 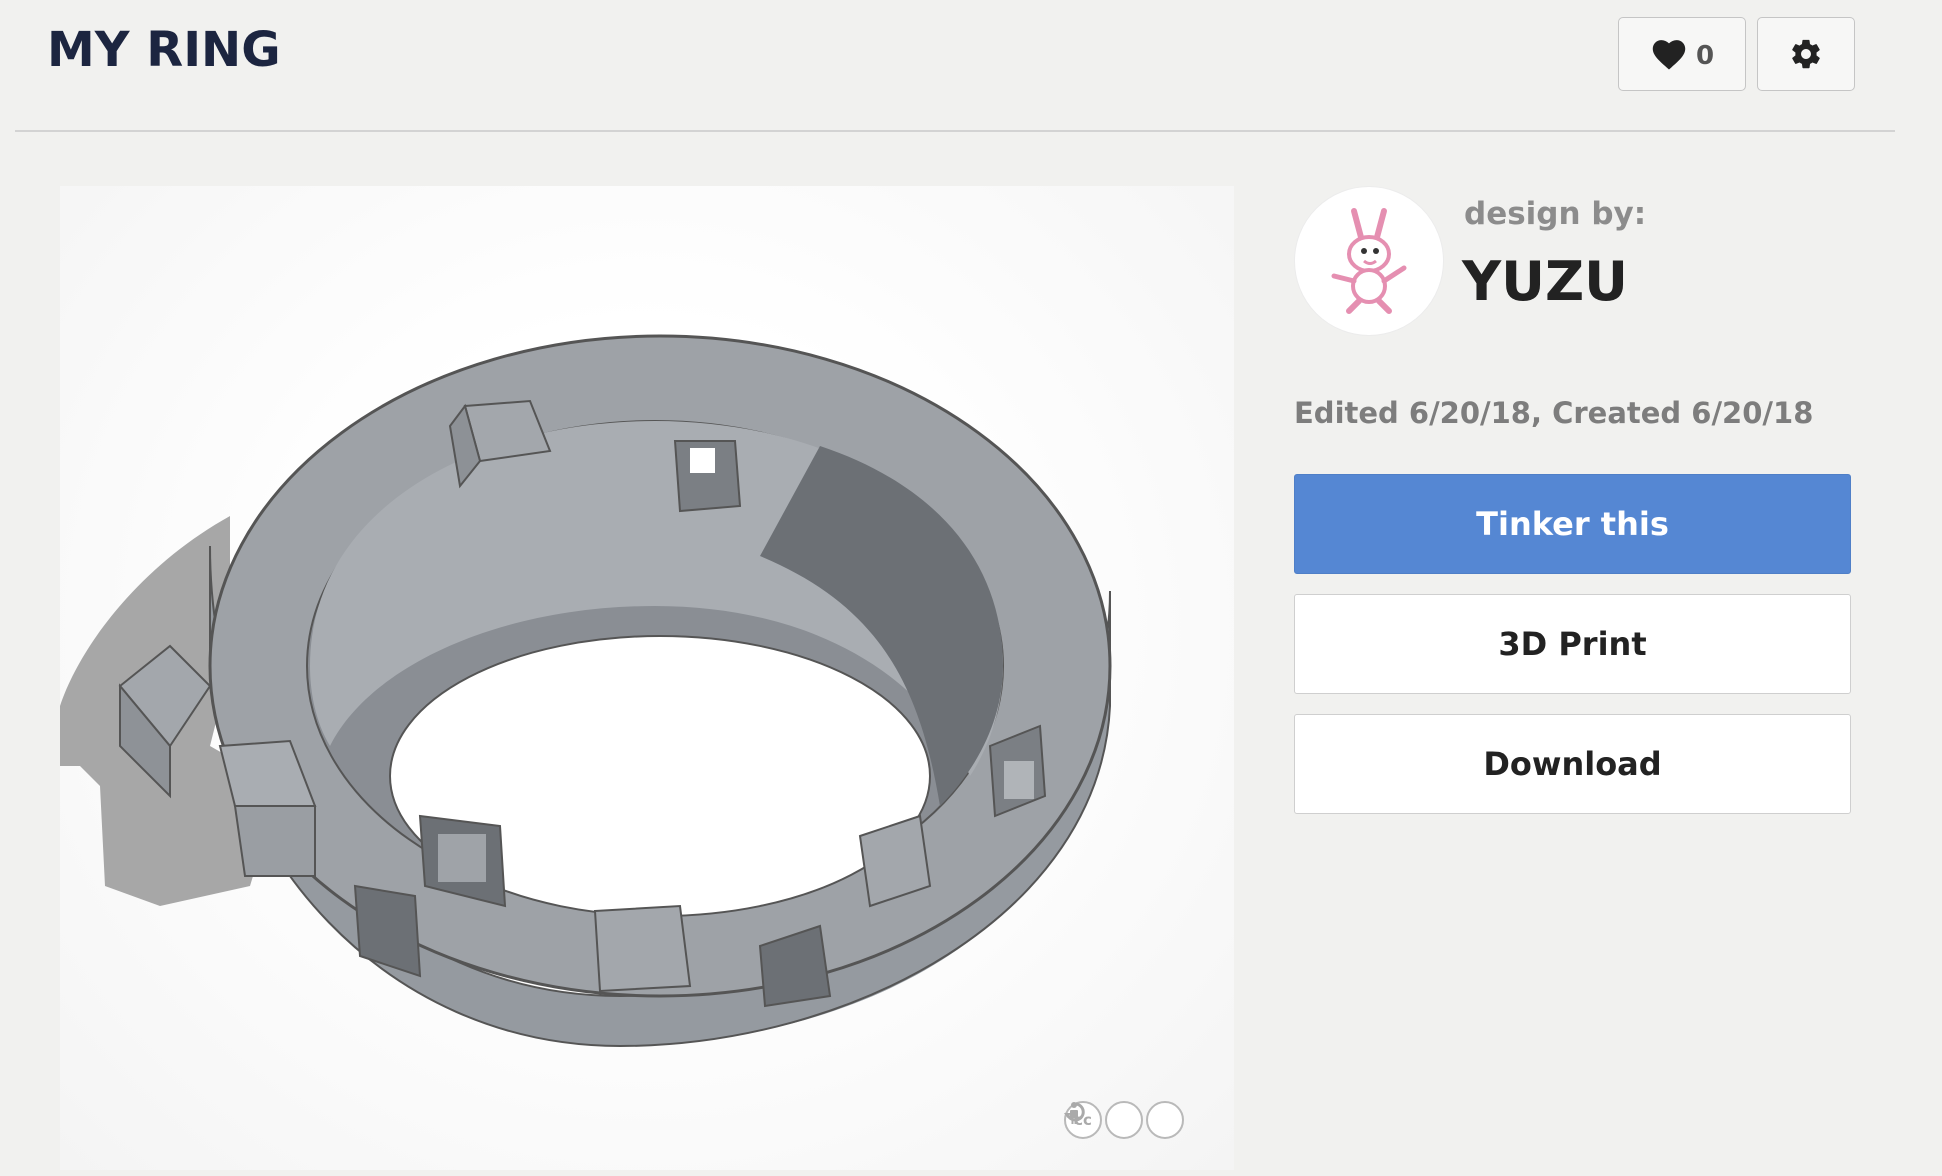 What do you see at coordinates (1106, 1120) in the screenshot?
I see `by-icon` at bounding box center [1106, 1120].